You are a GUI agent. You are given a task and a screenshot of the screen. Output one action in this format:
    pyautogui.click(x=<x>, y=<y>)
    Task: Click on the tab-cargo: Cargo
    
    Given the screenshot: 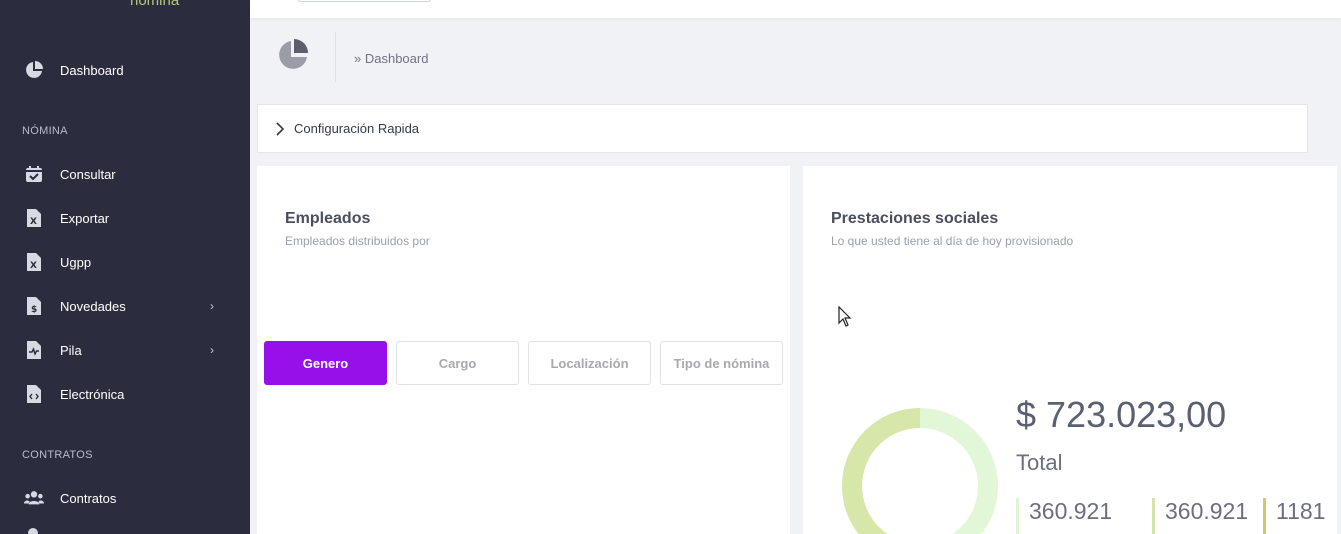 What is the action you would take?
    pyautogui.click(x=457, y=363)
    